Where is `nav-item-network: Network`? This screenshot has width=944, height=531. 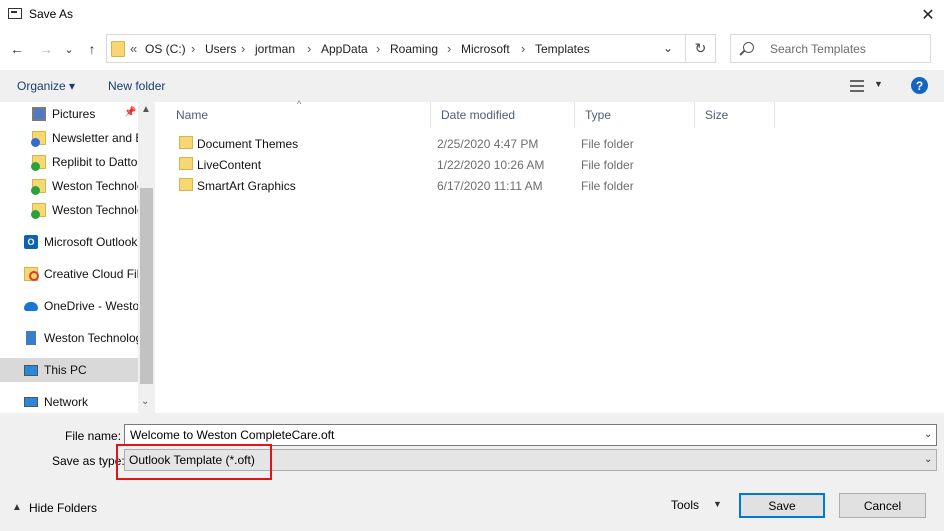 nav-item-network: Network is located at coordinates (69, 401).